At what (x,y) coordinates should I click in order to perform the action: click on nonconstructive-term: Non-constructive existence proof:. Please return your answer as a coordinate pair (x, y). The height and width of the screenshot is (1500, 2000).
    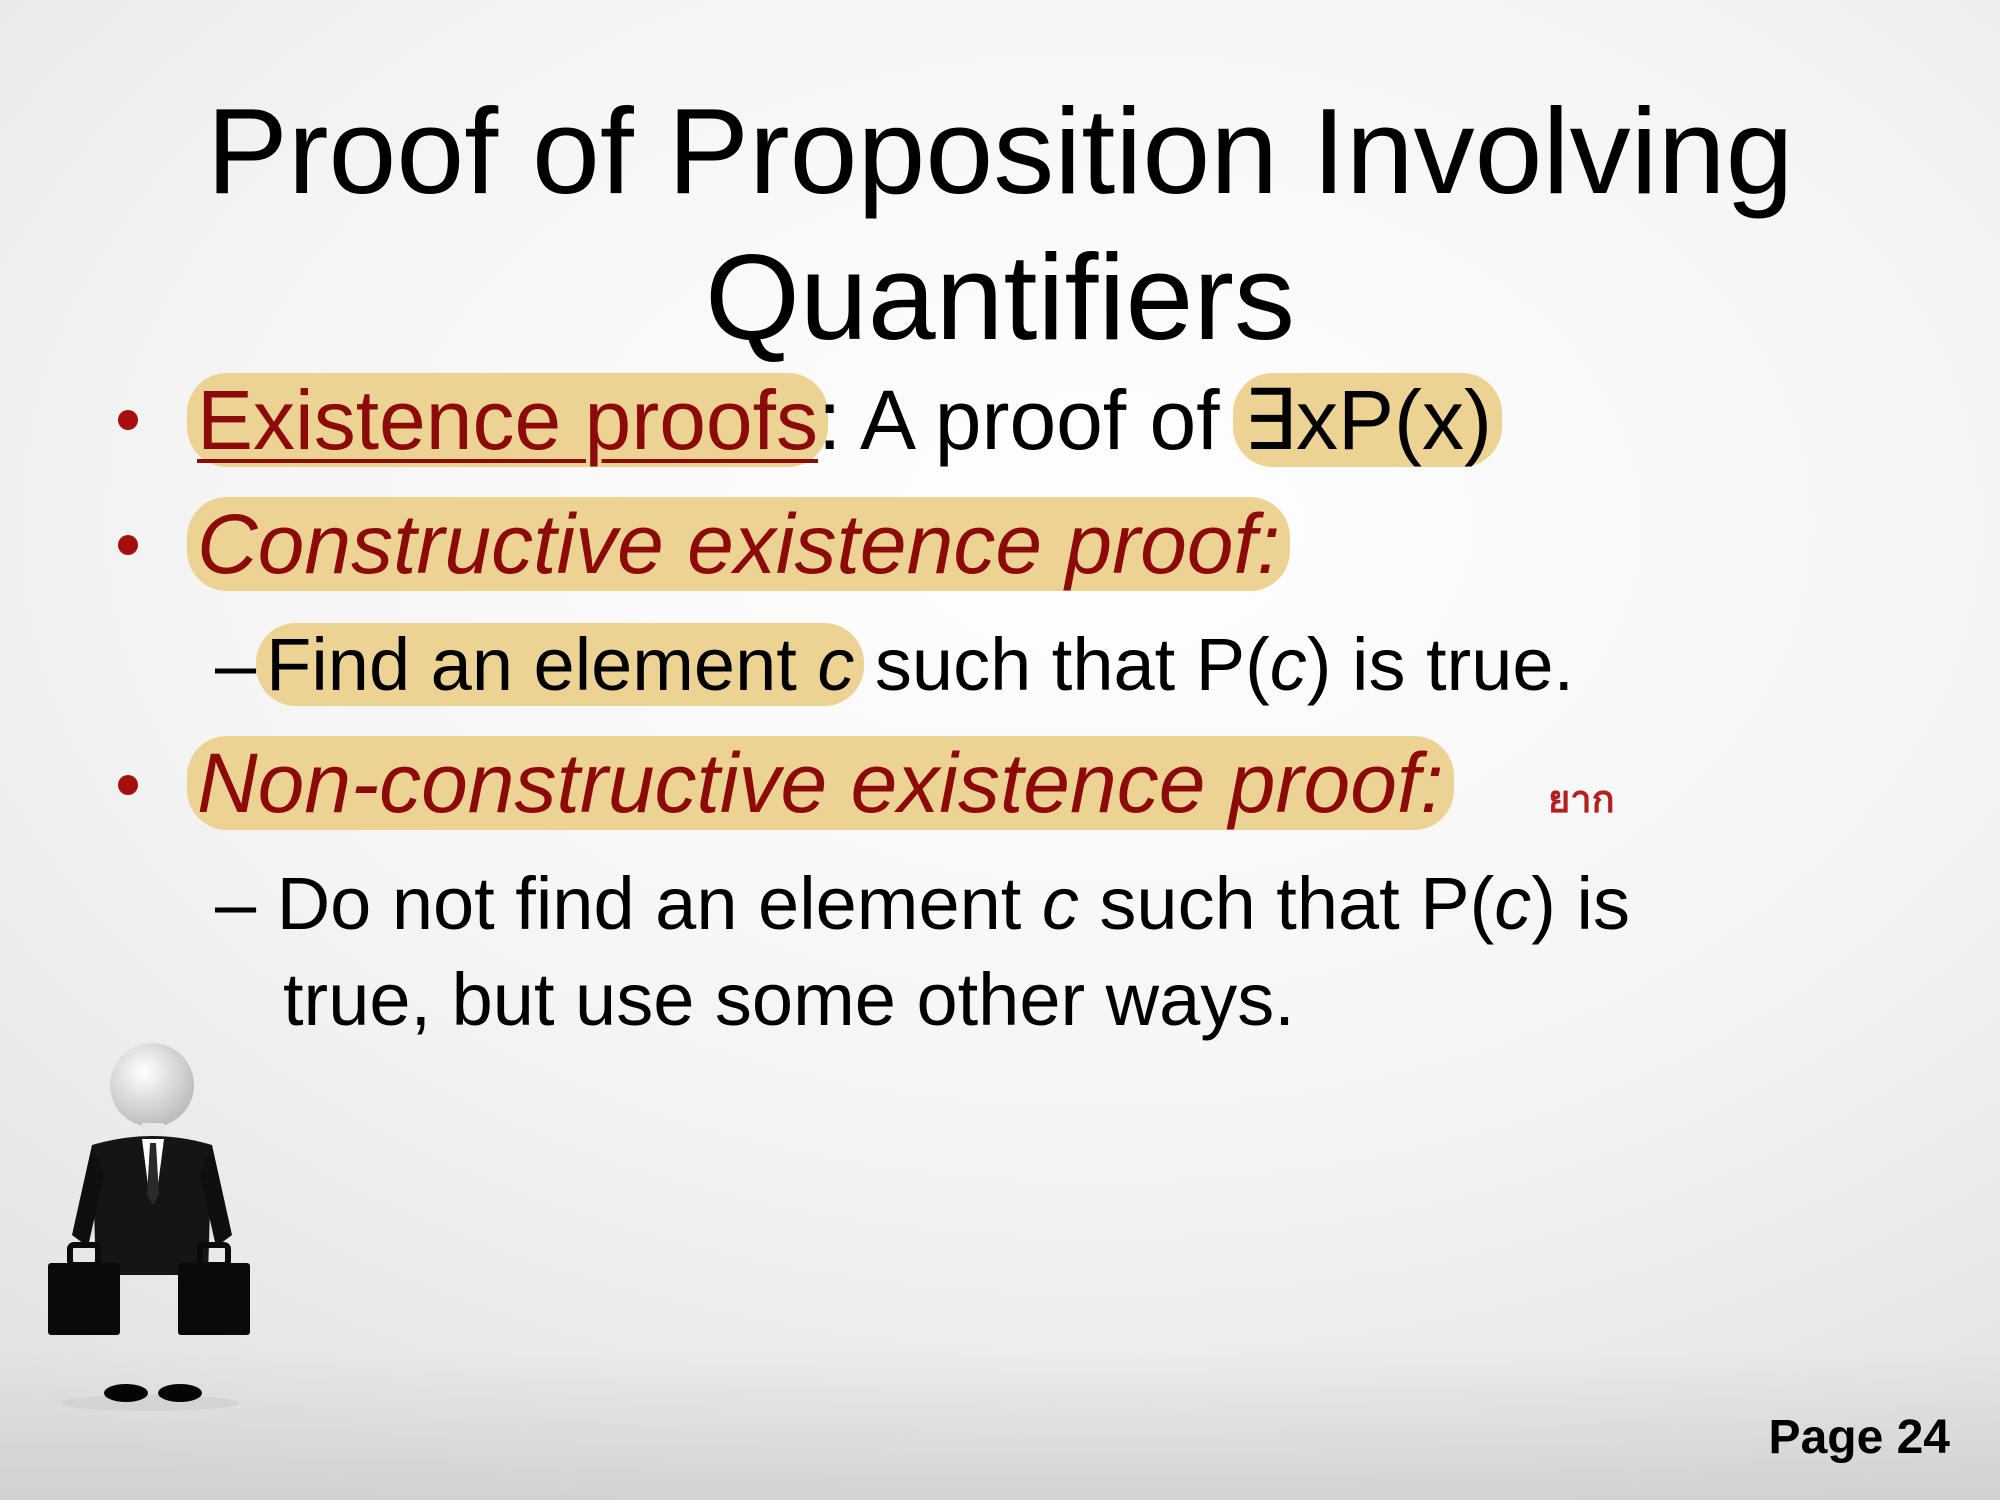
    Looking at the image, I should click on (820, 783).